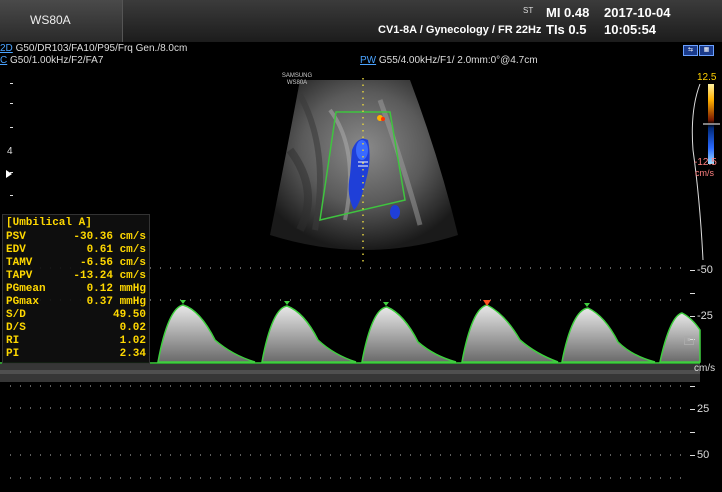  I want to click on velocity-tick-50: 50, so click(703, 455).